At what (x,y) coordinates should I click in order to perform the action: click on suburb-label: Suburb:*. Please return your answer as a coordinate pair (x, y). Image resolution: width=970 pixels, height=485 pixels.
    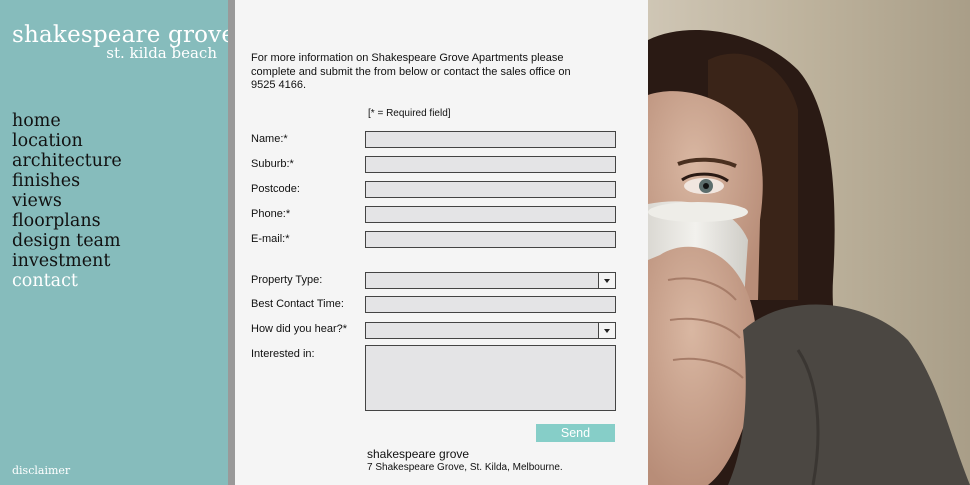
    Looking at the image, I should click on (272, 164).